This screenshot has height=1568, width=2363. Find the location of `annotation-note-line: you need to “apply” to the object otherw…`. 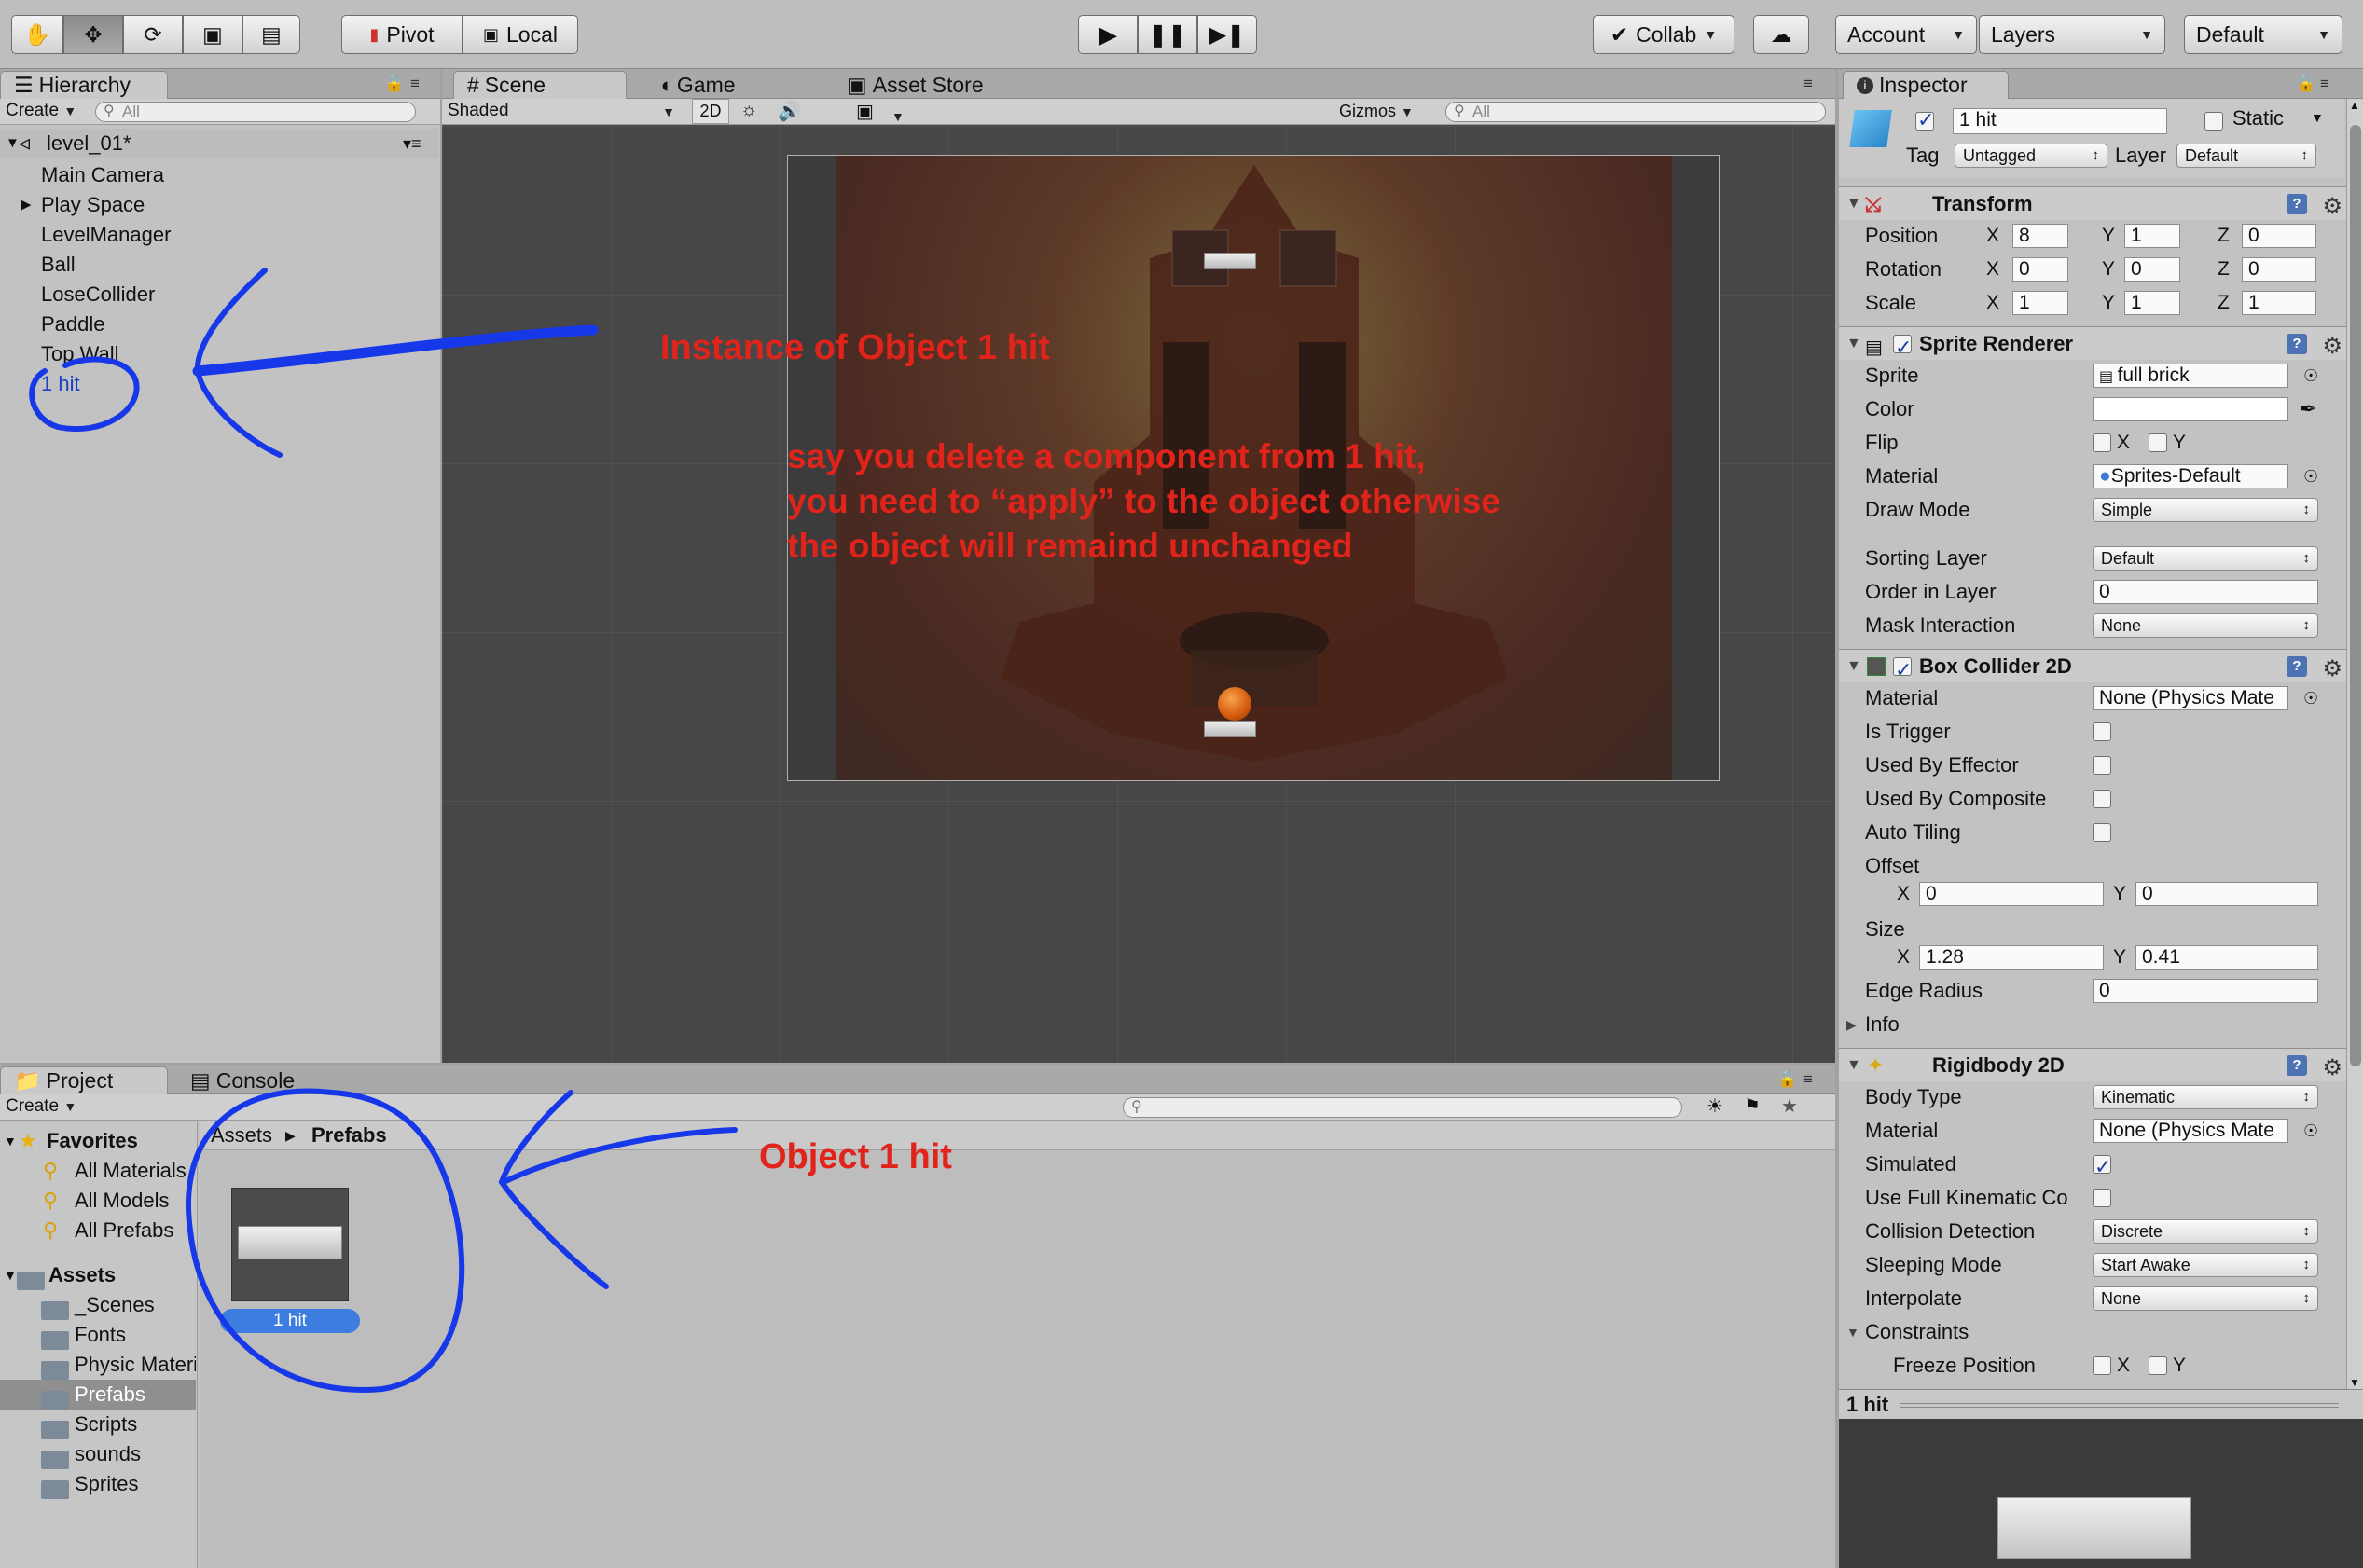

annotation-note-line: you need to “apply” to the object otherw… is located at coordinates (1143, 501).